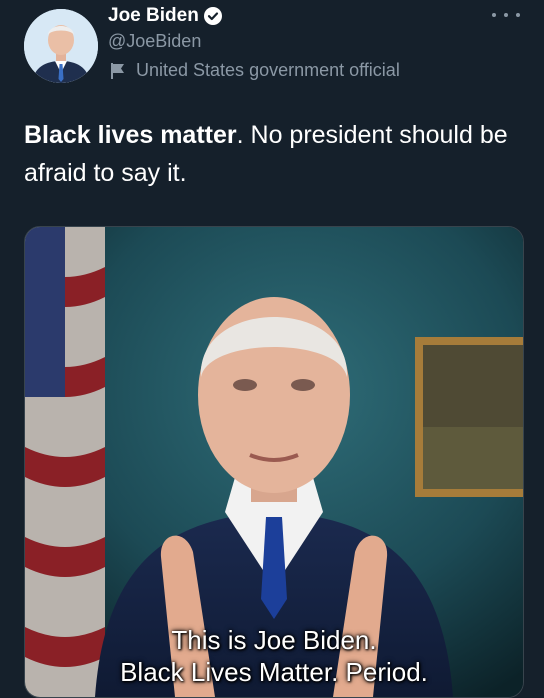 The height and width of the screenshot is (698, 544). I want to click on tweet-text-bold: Black lives matter, so click(130, 135).